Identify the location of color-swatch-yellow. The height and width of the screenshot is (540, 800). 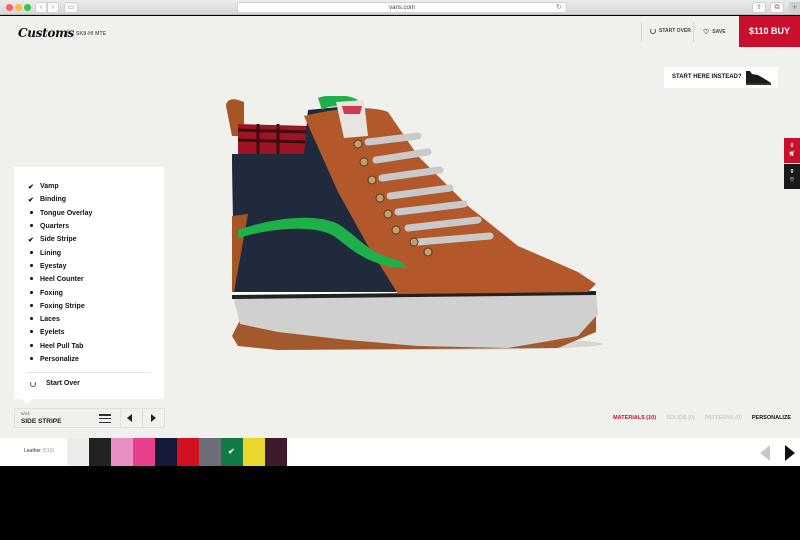
(254, 452).